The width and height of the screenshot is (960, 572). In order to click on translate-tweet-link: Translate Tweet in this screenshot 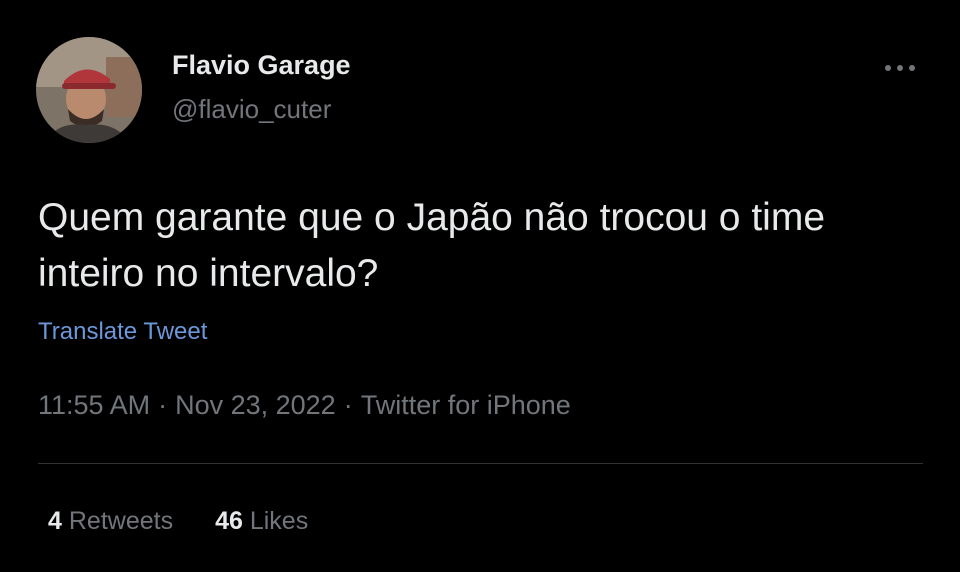, I will do `click(122, 332)`.